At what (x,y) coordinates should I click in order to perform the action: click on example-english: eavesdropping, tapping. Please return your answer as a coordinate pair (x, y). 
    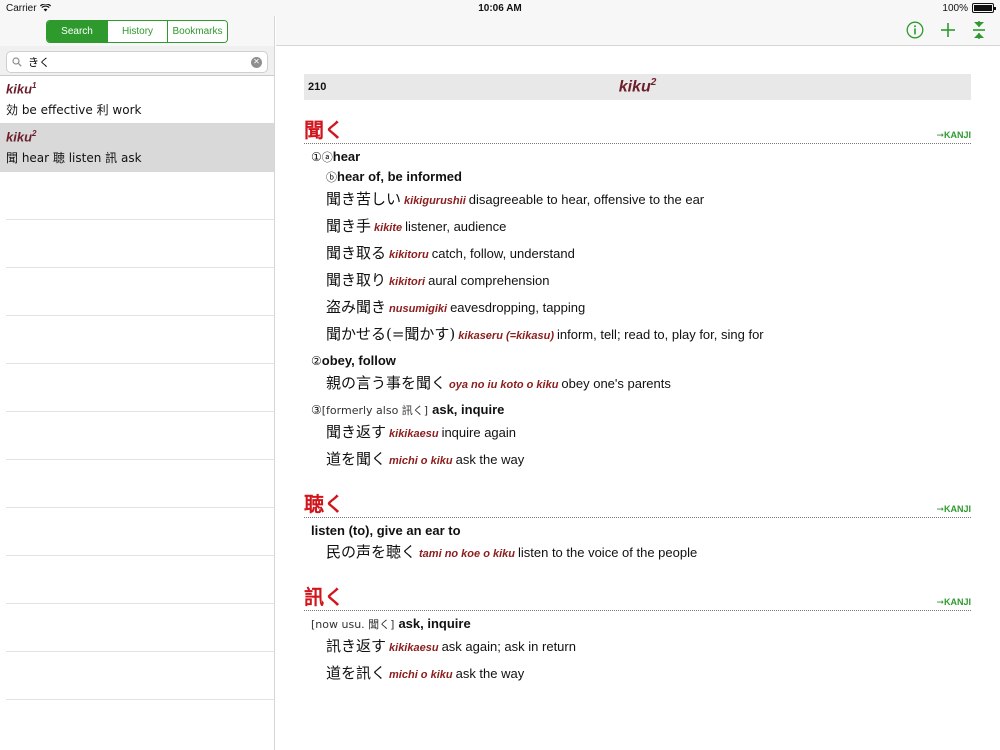
    Looking at the image, I should click on (518, 307).